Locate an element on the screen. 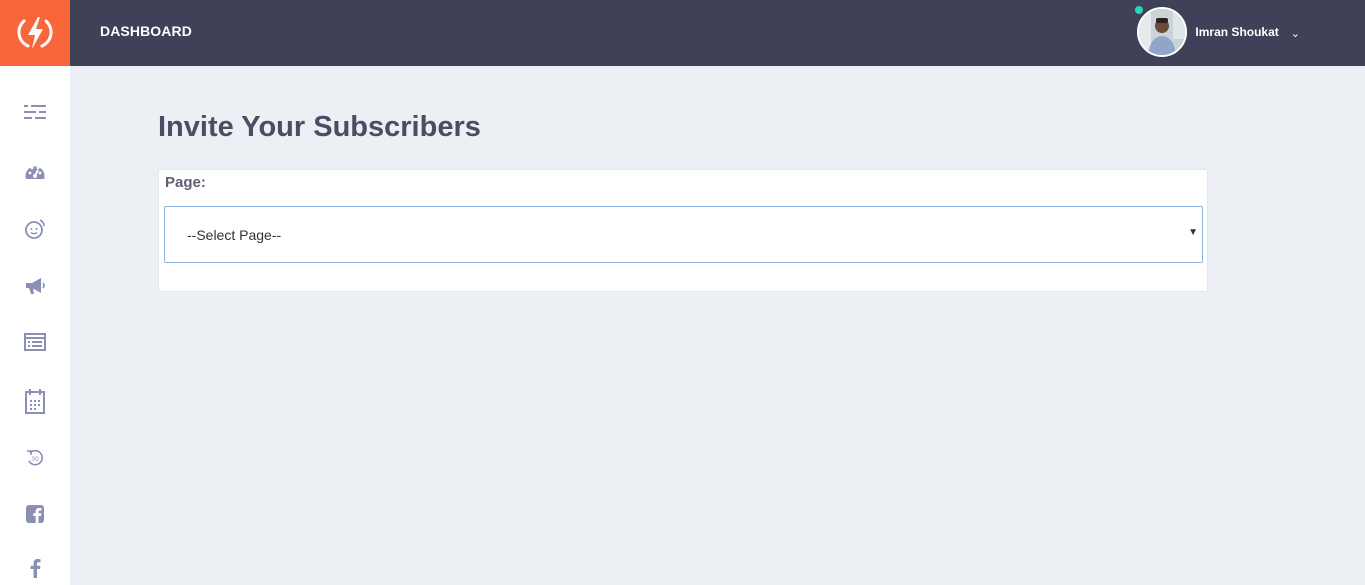 This screenshot has width=1365, height=585. dropdown-caret-icon: ▼ is located at coordinates (1193, 232).